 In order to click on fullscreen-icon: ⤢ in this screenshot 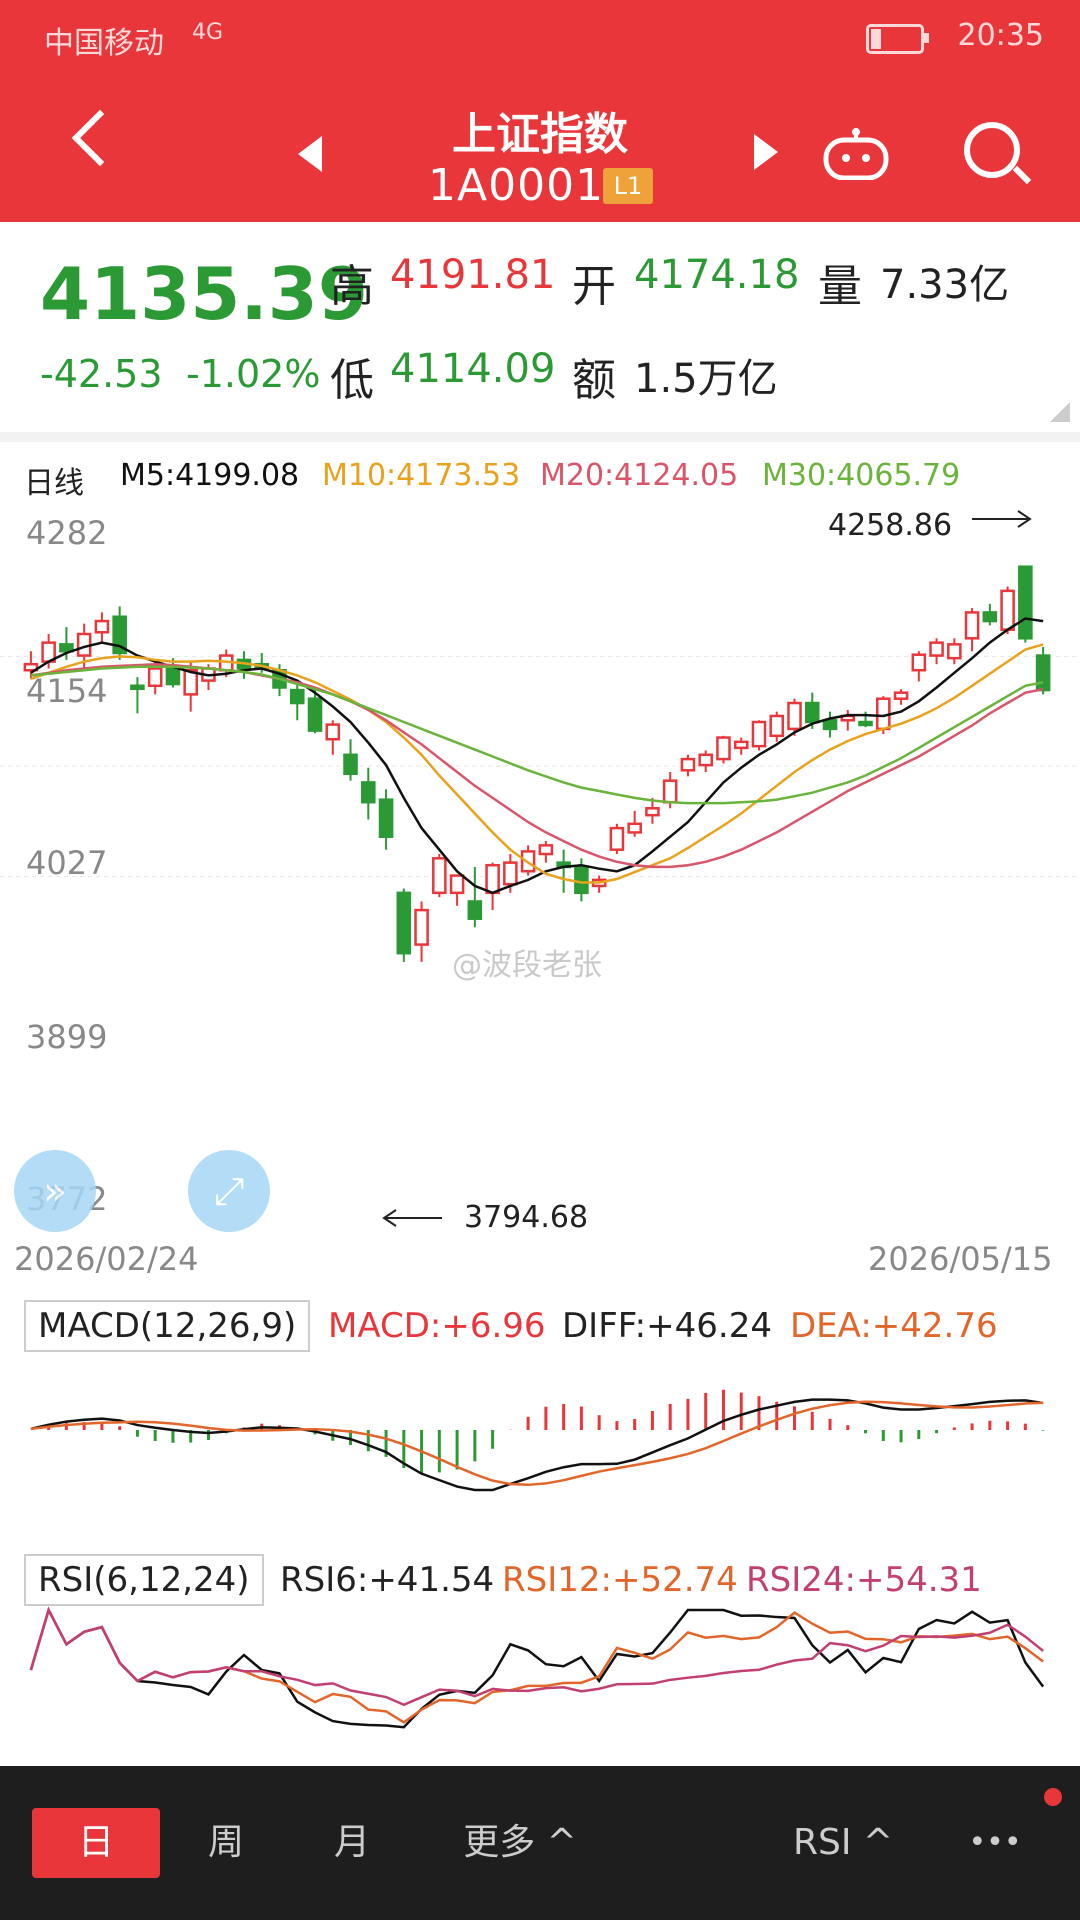, I will do `click(229, 1191)`.